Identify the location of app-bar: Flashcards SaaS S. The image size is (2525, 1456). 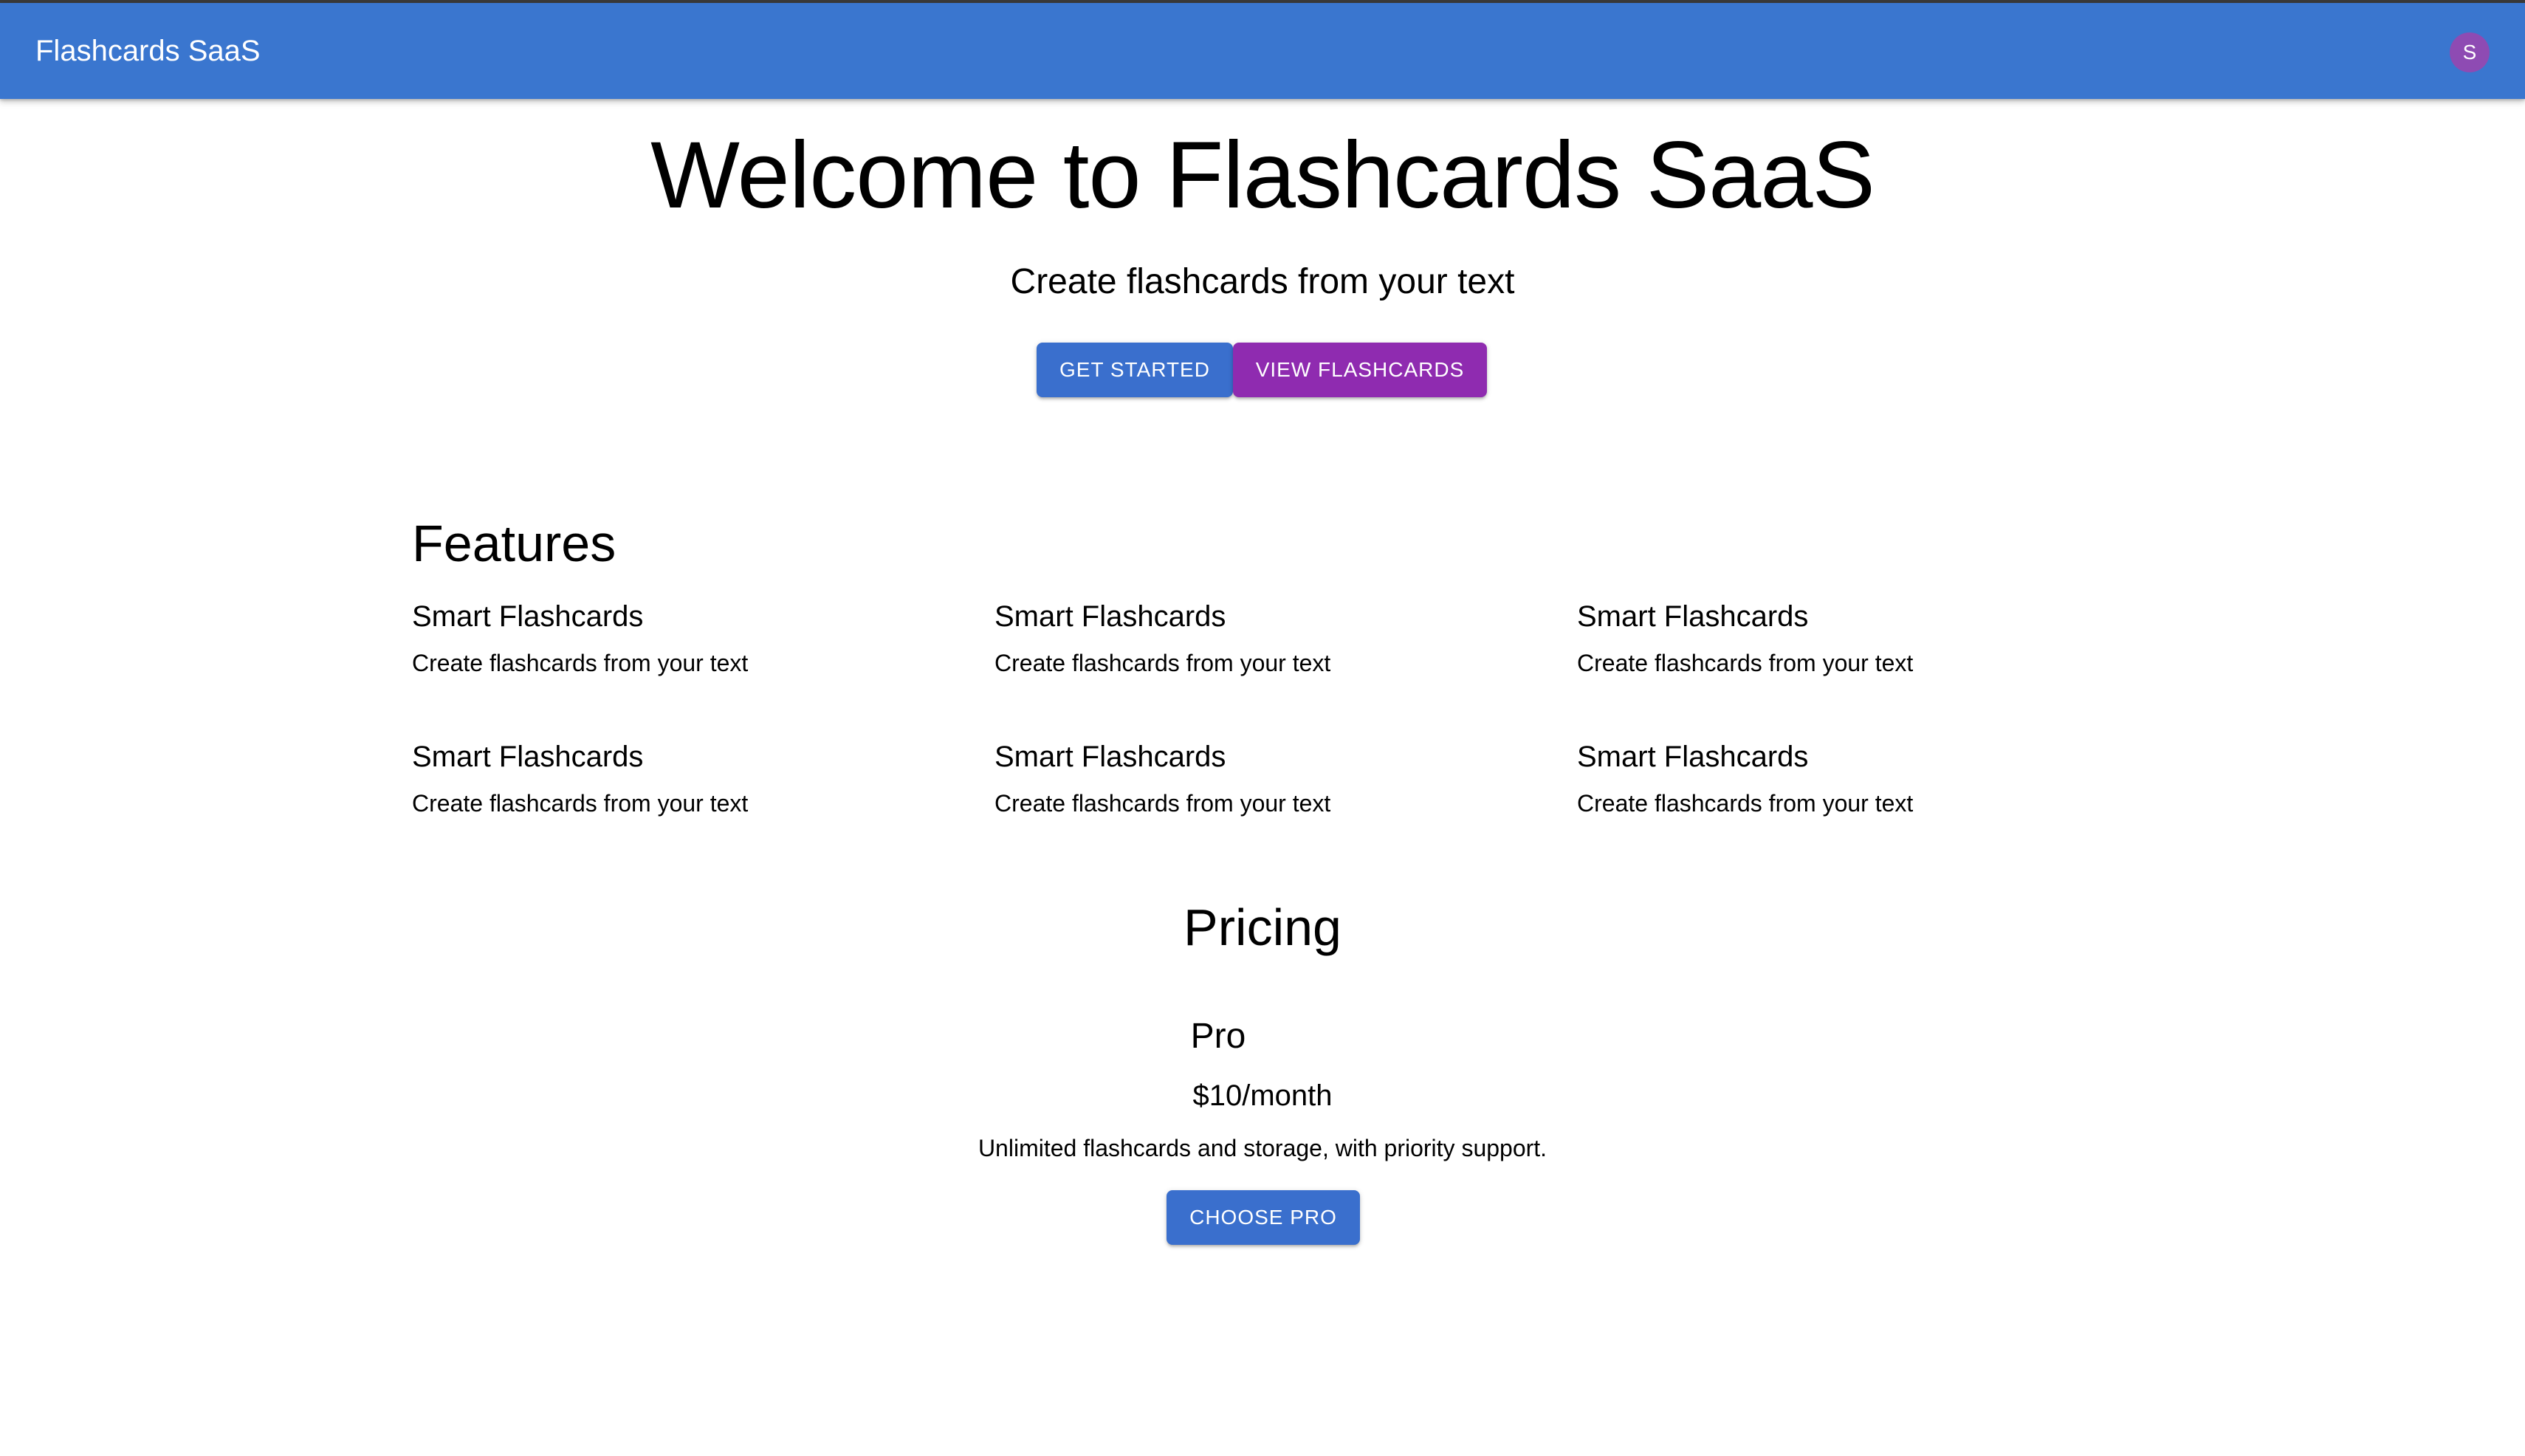
(1263, 51).